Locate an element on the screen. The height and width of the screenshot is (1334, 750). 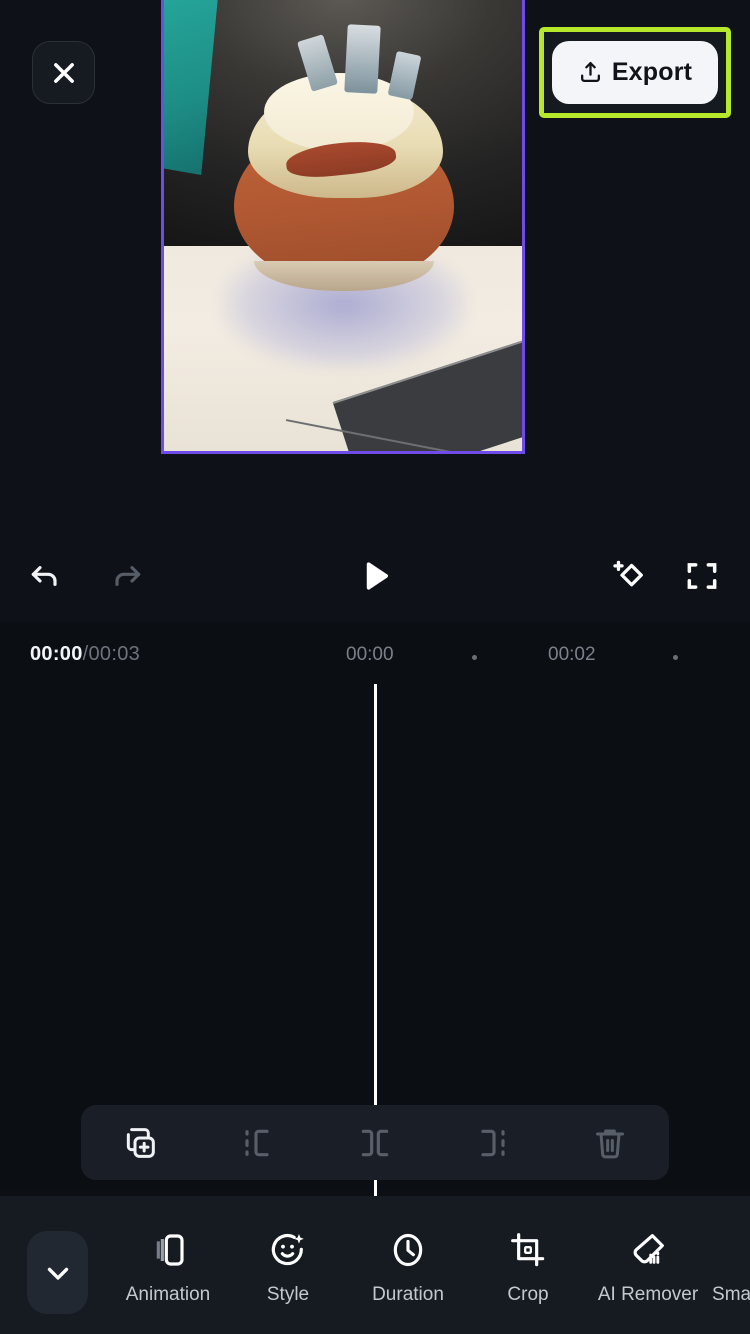
current-time: 00:00 is located at coordinates (56, 654).